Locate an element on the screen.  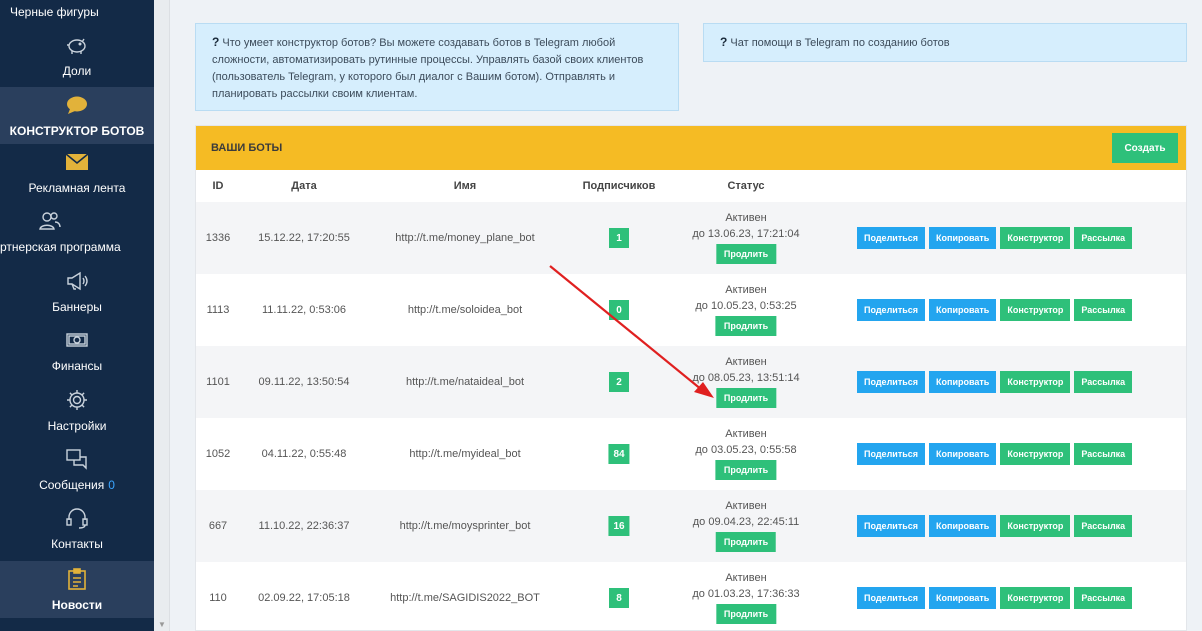
status-until: до 01.03.23, 17:36:33 is located at coordinates (746, 594).